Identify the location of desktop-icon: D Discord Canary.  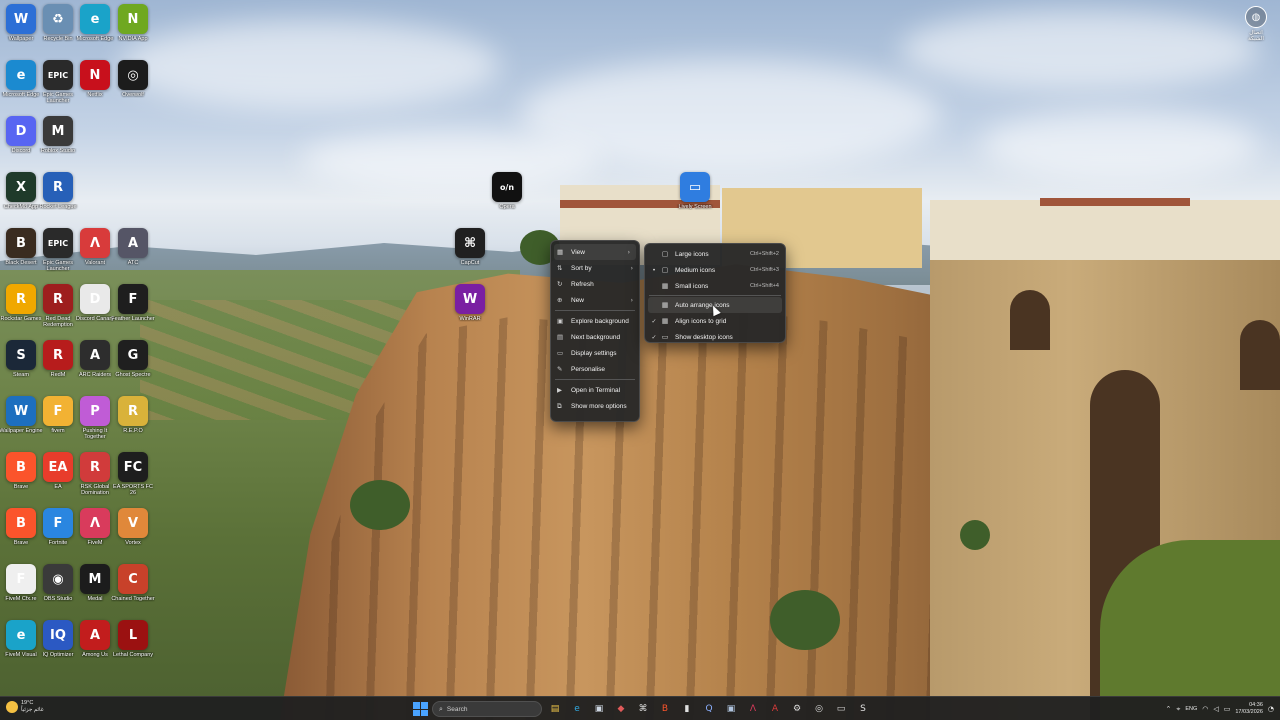
(95, 312).